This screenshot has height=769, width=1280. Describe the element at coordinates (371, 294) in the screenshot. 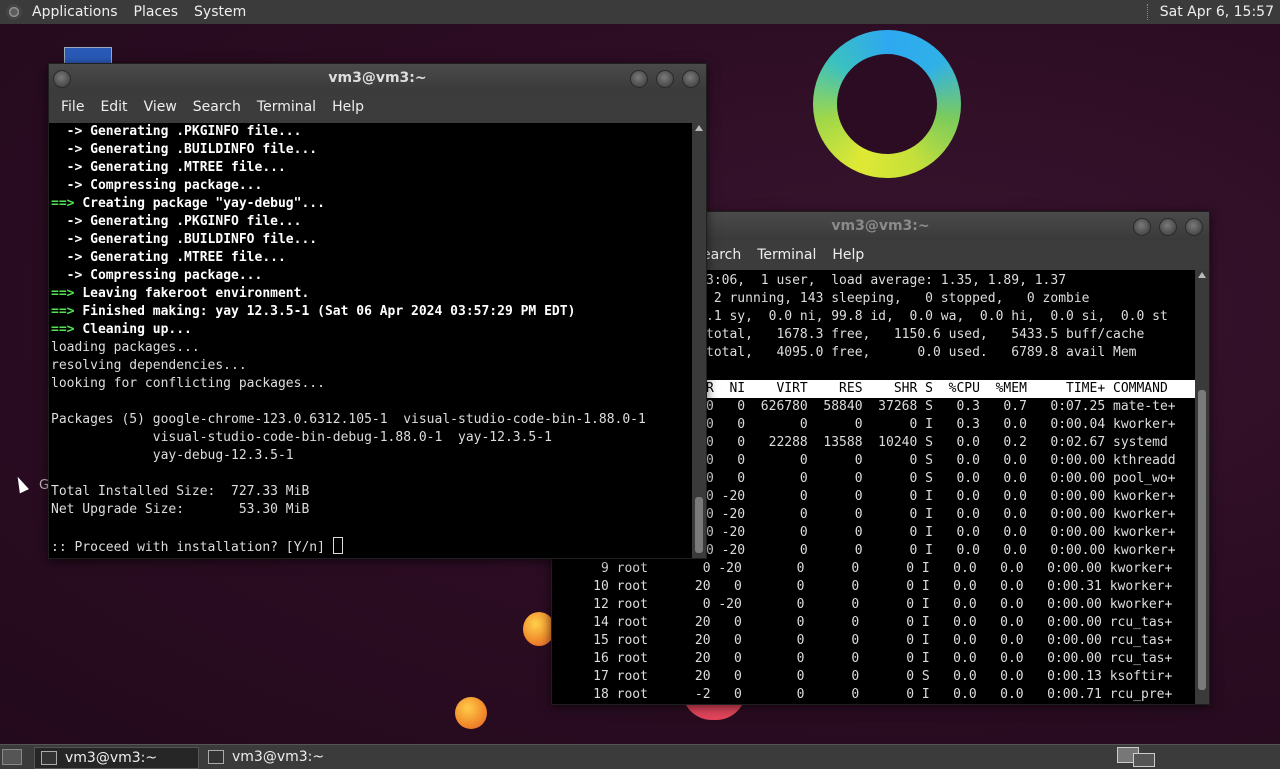

I see `terminal-line: ==> Leaving fakeroot environment.` at that location.